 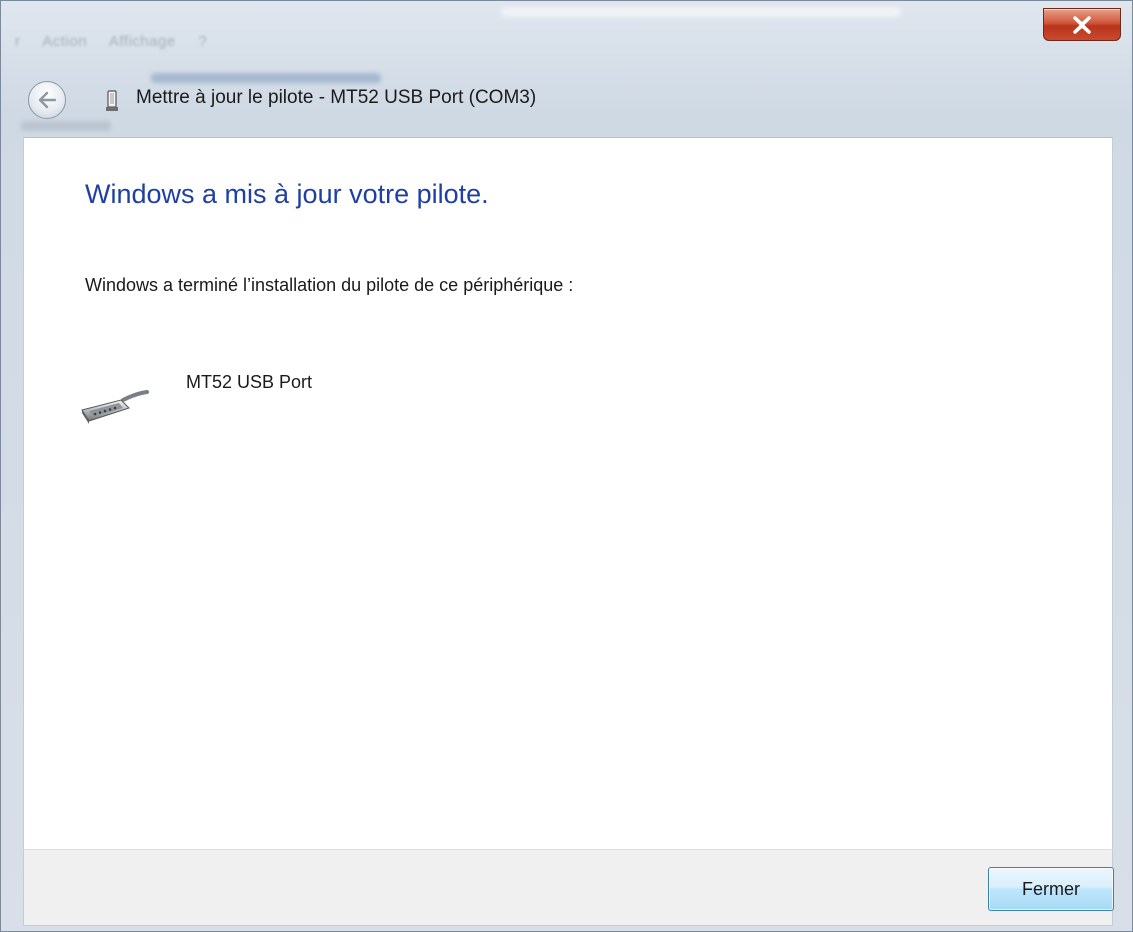 I want to click on success-heading: Windows a mis à jour votre pilote., so click(x=287, y=194).